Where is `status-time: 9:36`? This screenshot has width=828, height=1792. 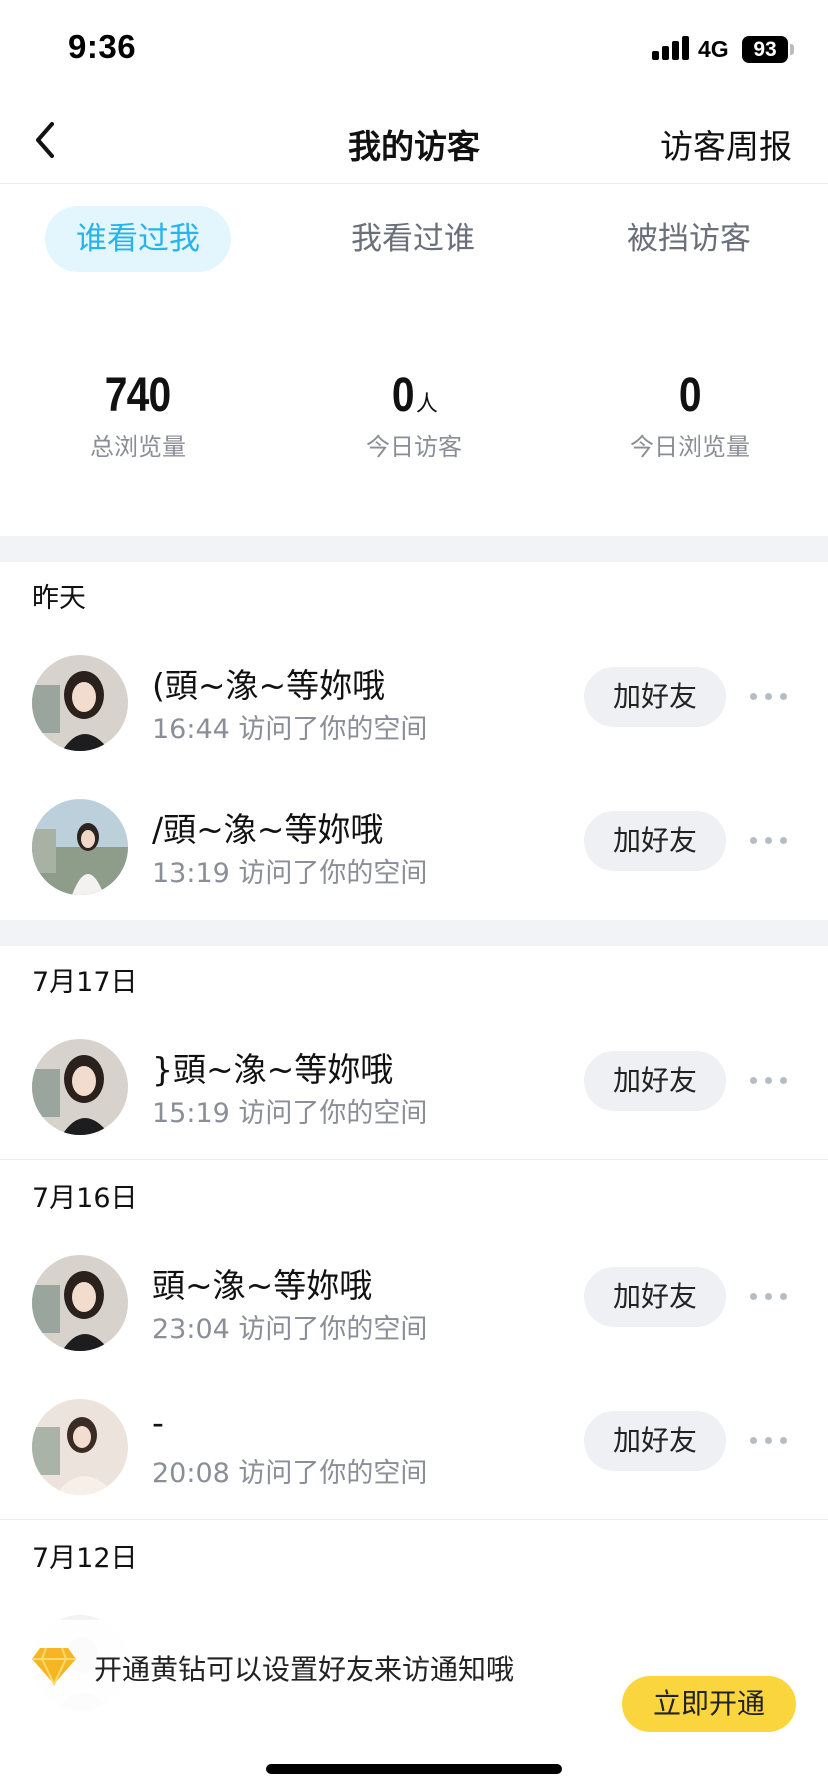 status-time: 9:36 is located at coordinates (102, 46).